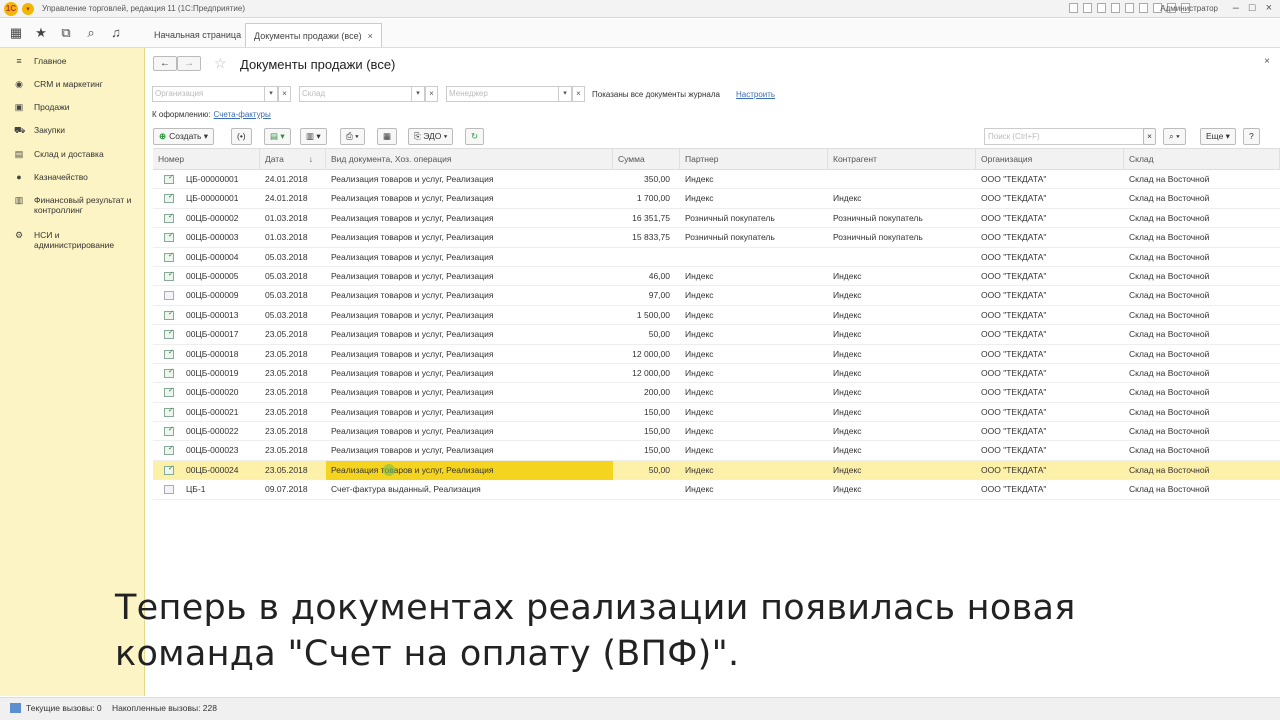 The width and height of the screenshot is (1280, 720). Describe the element at coordinates (1269, 8) in the screenshot. I see `close-icon: ×` at that location.